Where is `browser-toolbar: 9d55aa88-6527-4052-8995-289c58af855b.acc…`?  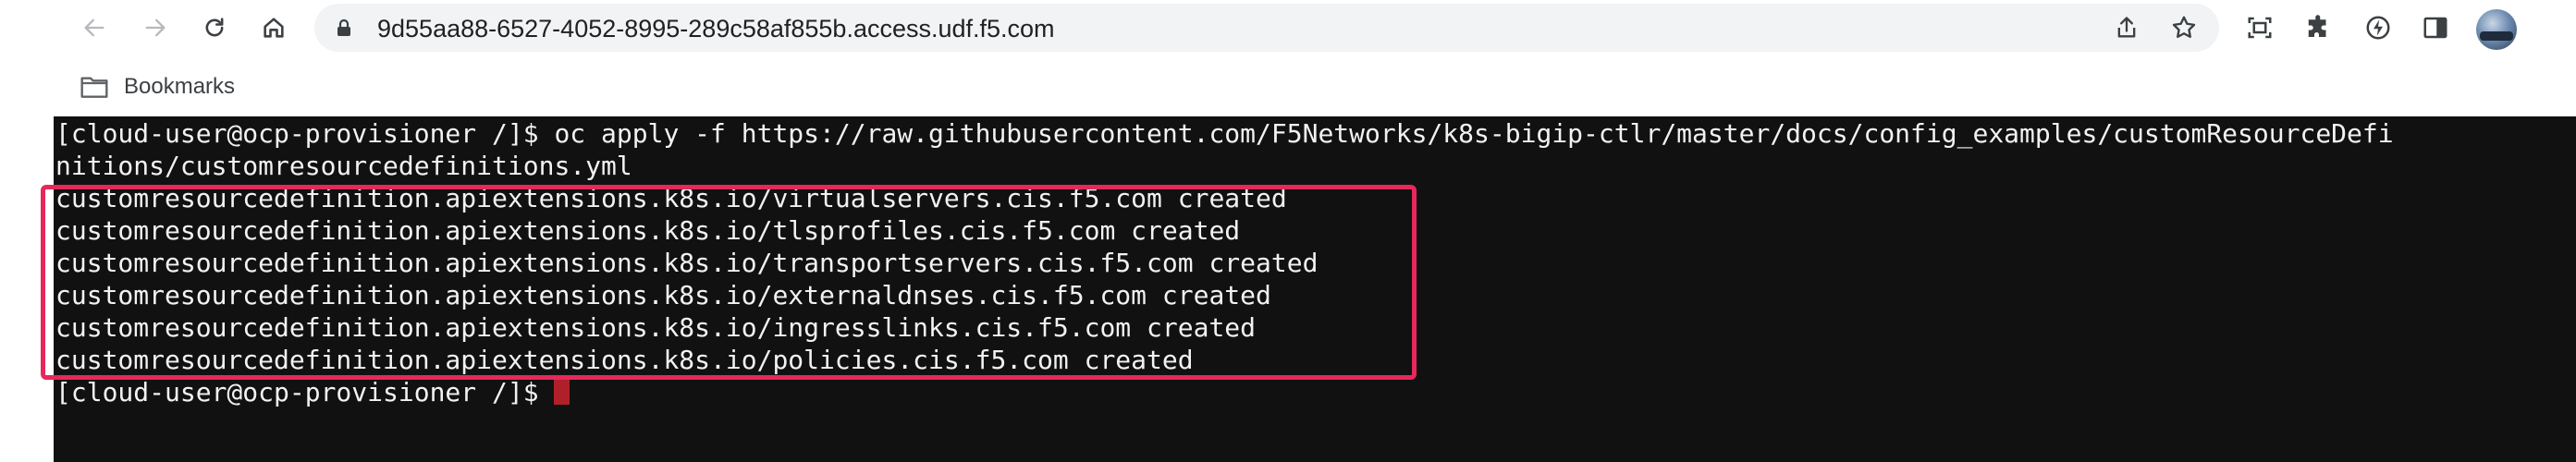
browser-toolbar: 9d55aa88-6527-4052-8995-289c58af855b.acc… is located at coordinates (1288, 28).